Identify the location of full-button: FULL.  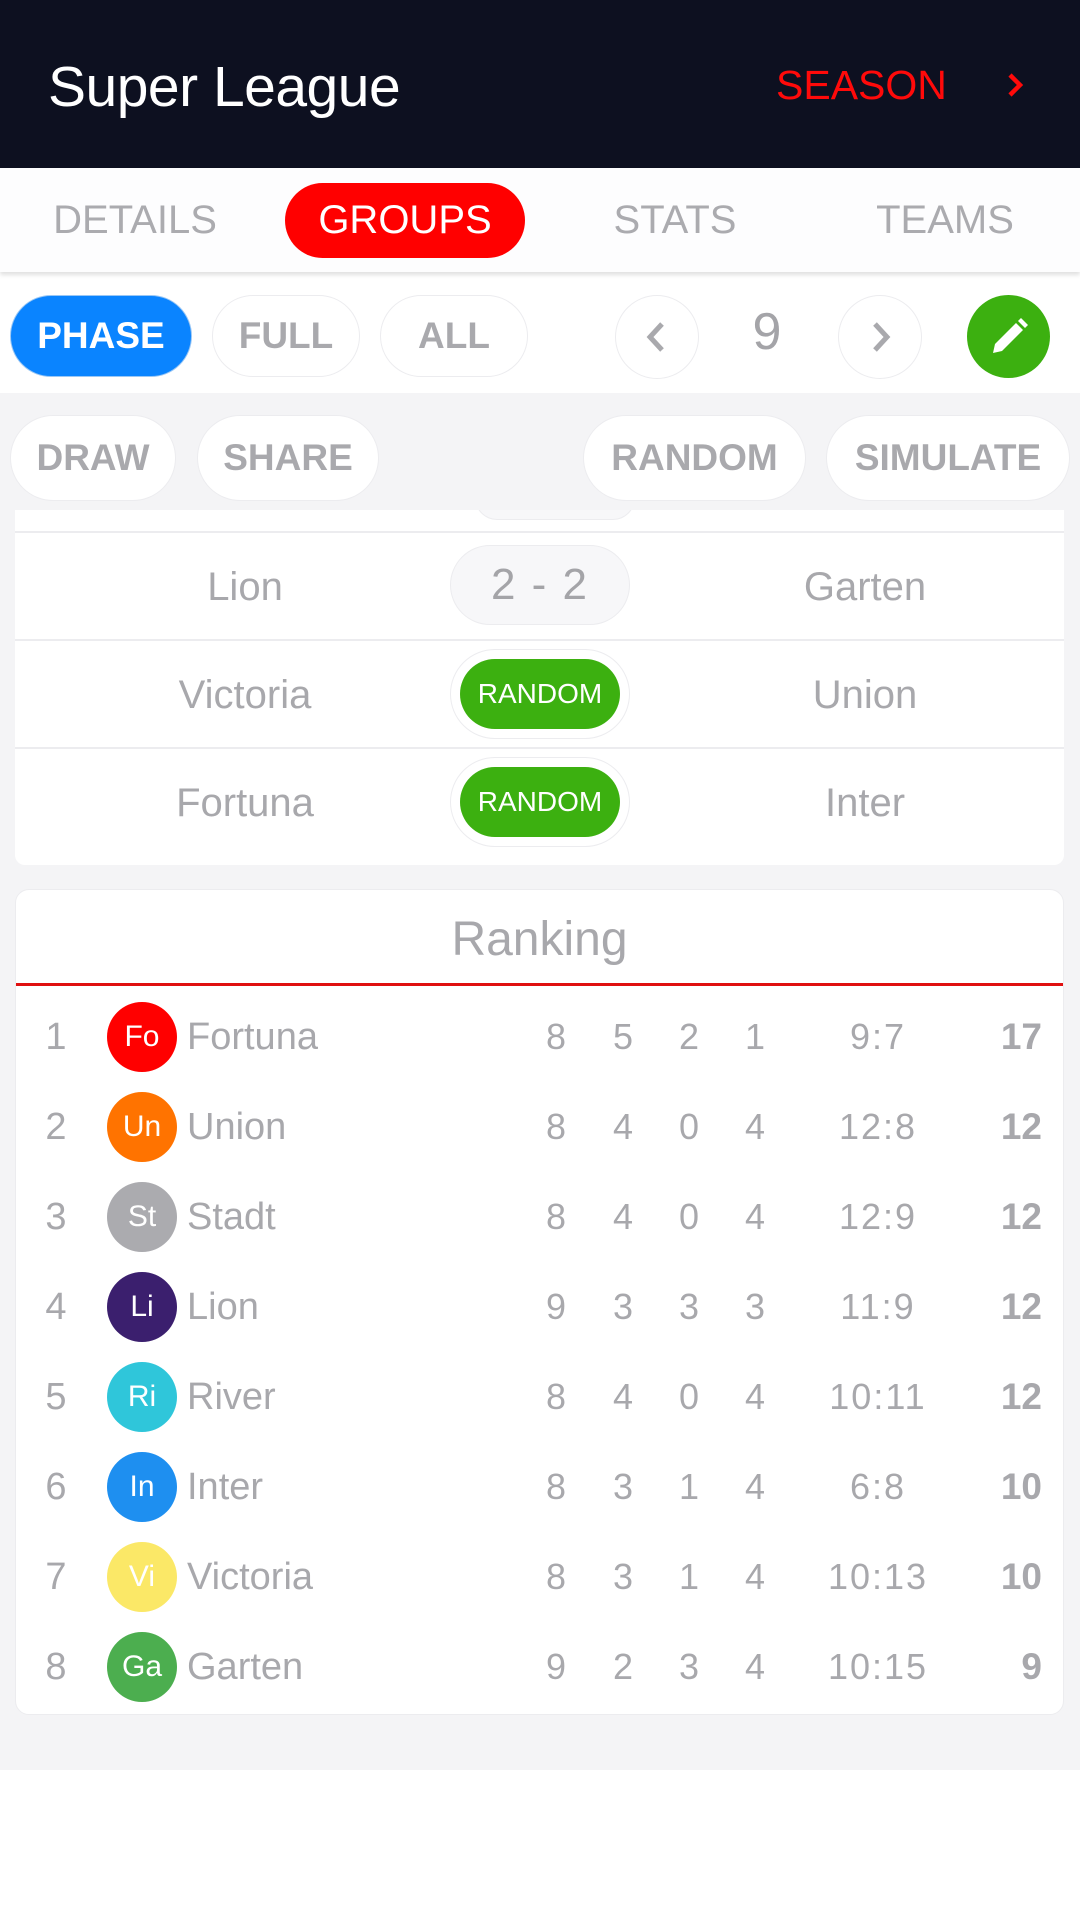
(286, 336).